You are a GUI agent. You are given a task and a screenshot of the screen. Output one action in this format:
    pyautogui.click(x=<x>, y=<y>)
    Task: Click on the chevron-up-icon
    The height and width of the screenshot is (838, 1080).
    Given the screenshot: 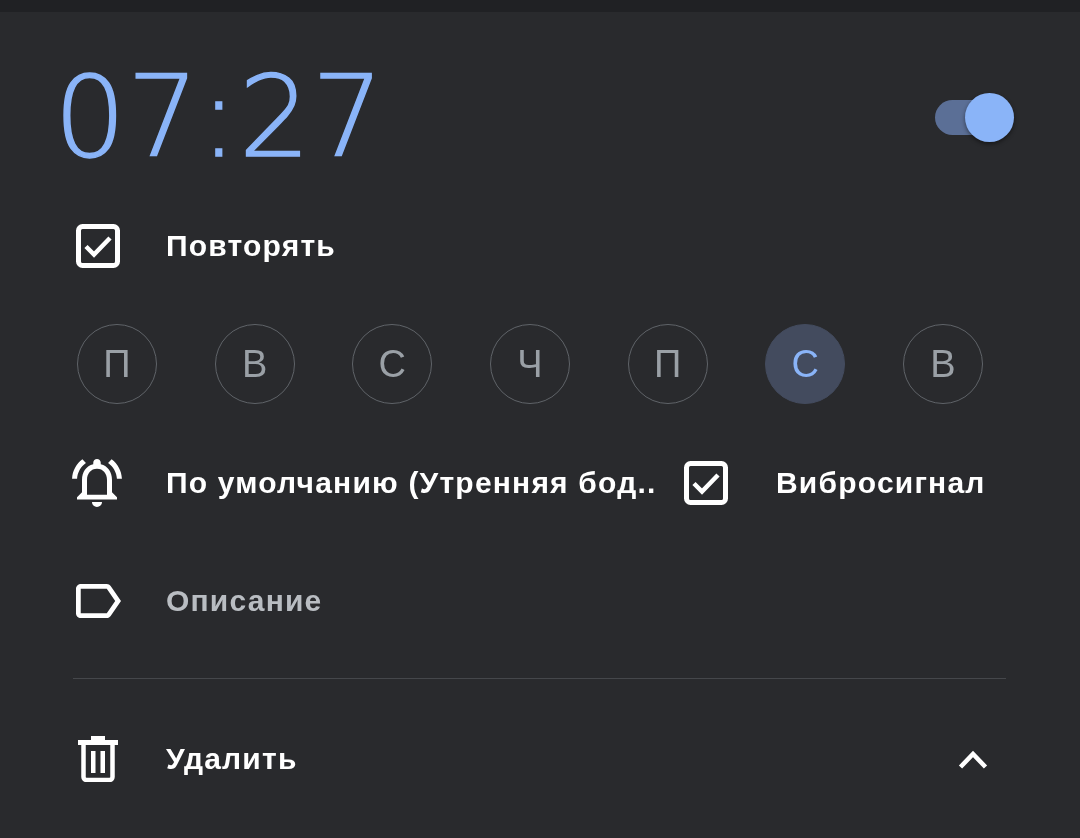 What is the action you would take?
    pyautogui.click(x=973, y=759)
    